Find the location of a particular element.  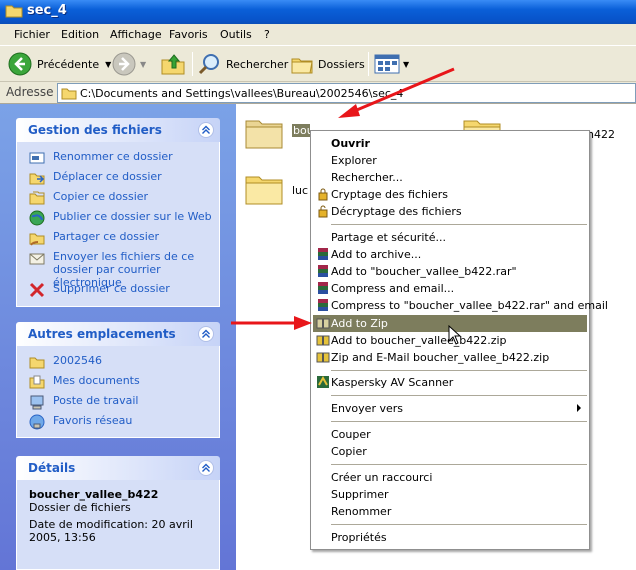

email-icon is located at coordinates (37, 259).